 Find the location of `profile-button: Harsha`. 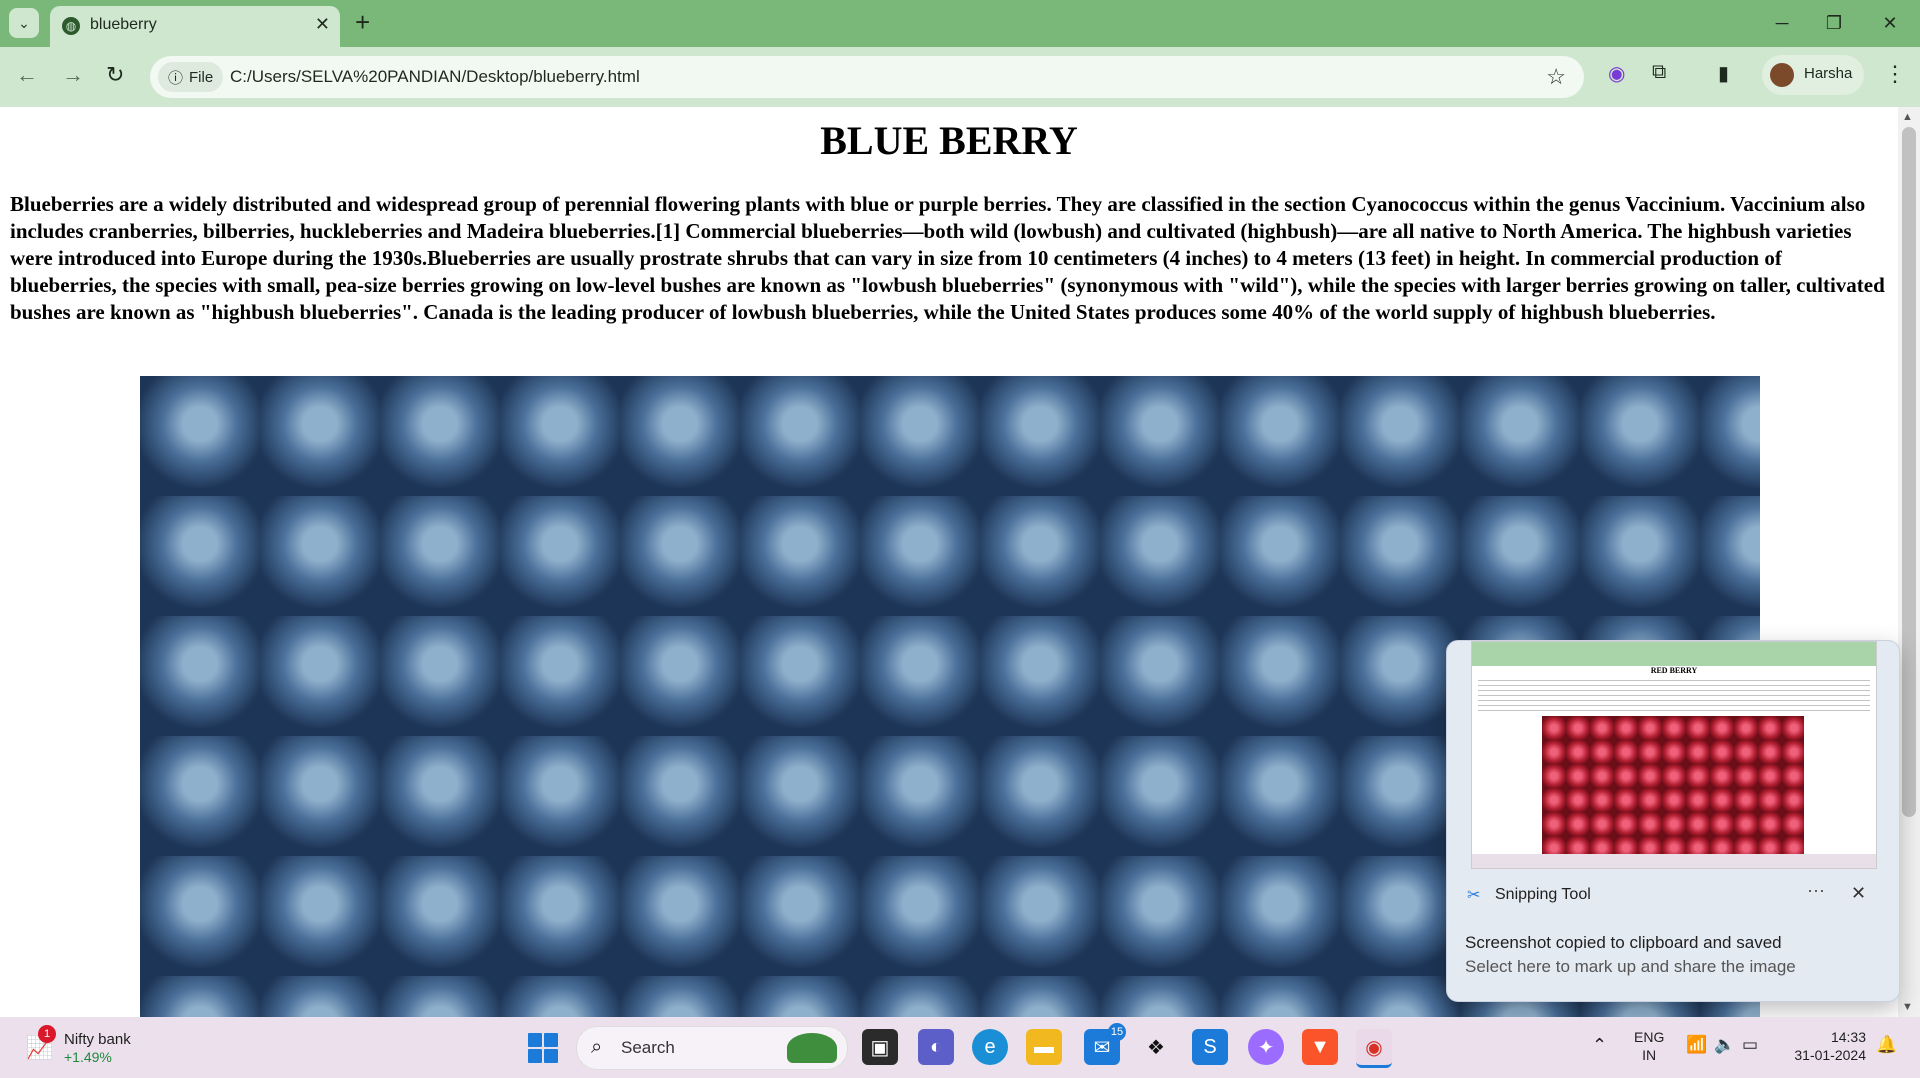

profile-button: Harsha is located at coordinates (1813, 75).